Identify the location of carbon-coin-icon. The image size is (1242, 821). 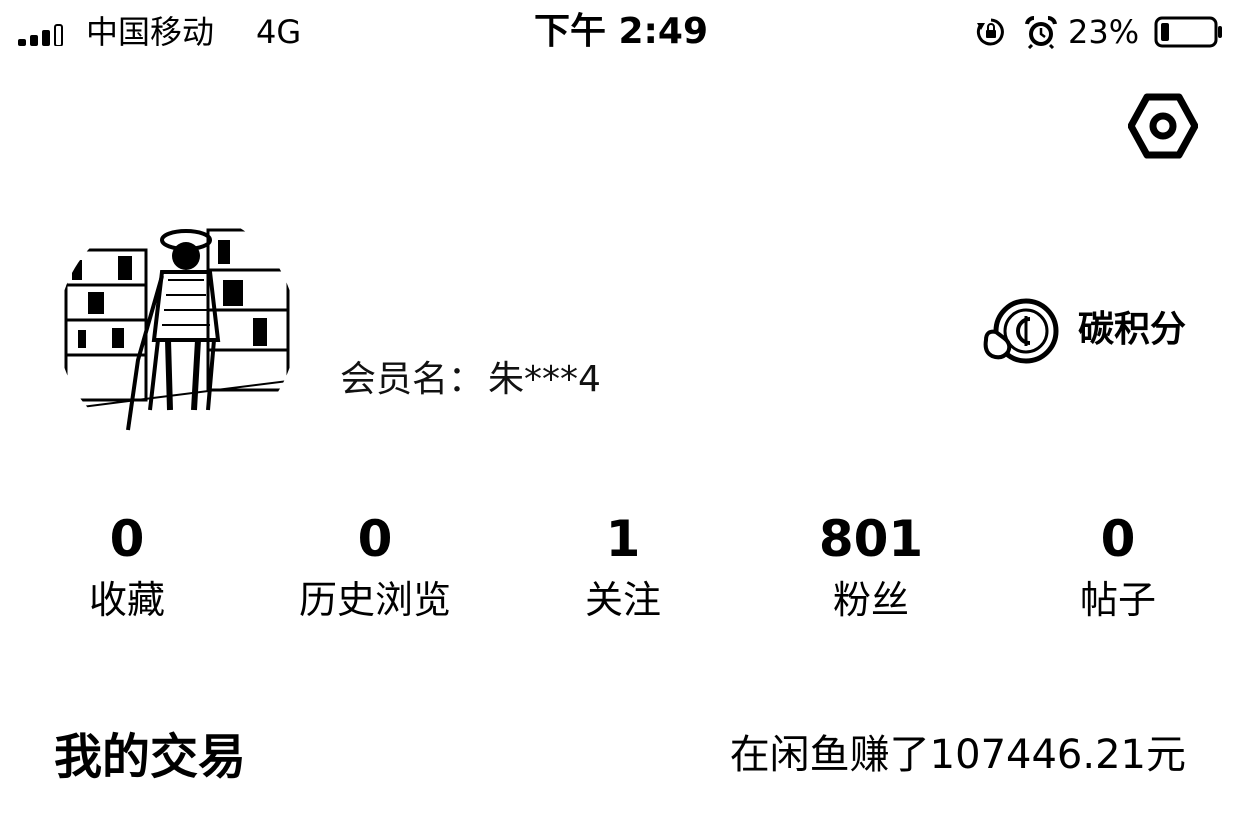
(1021, 331).